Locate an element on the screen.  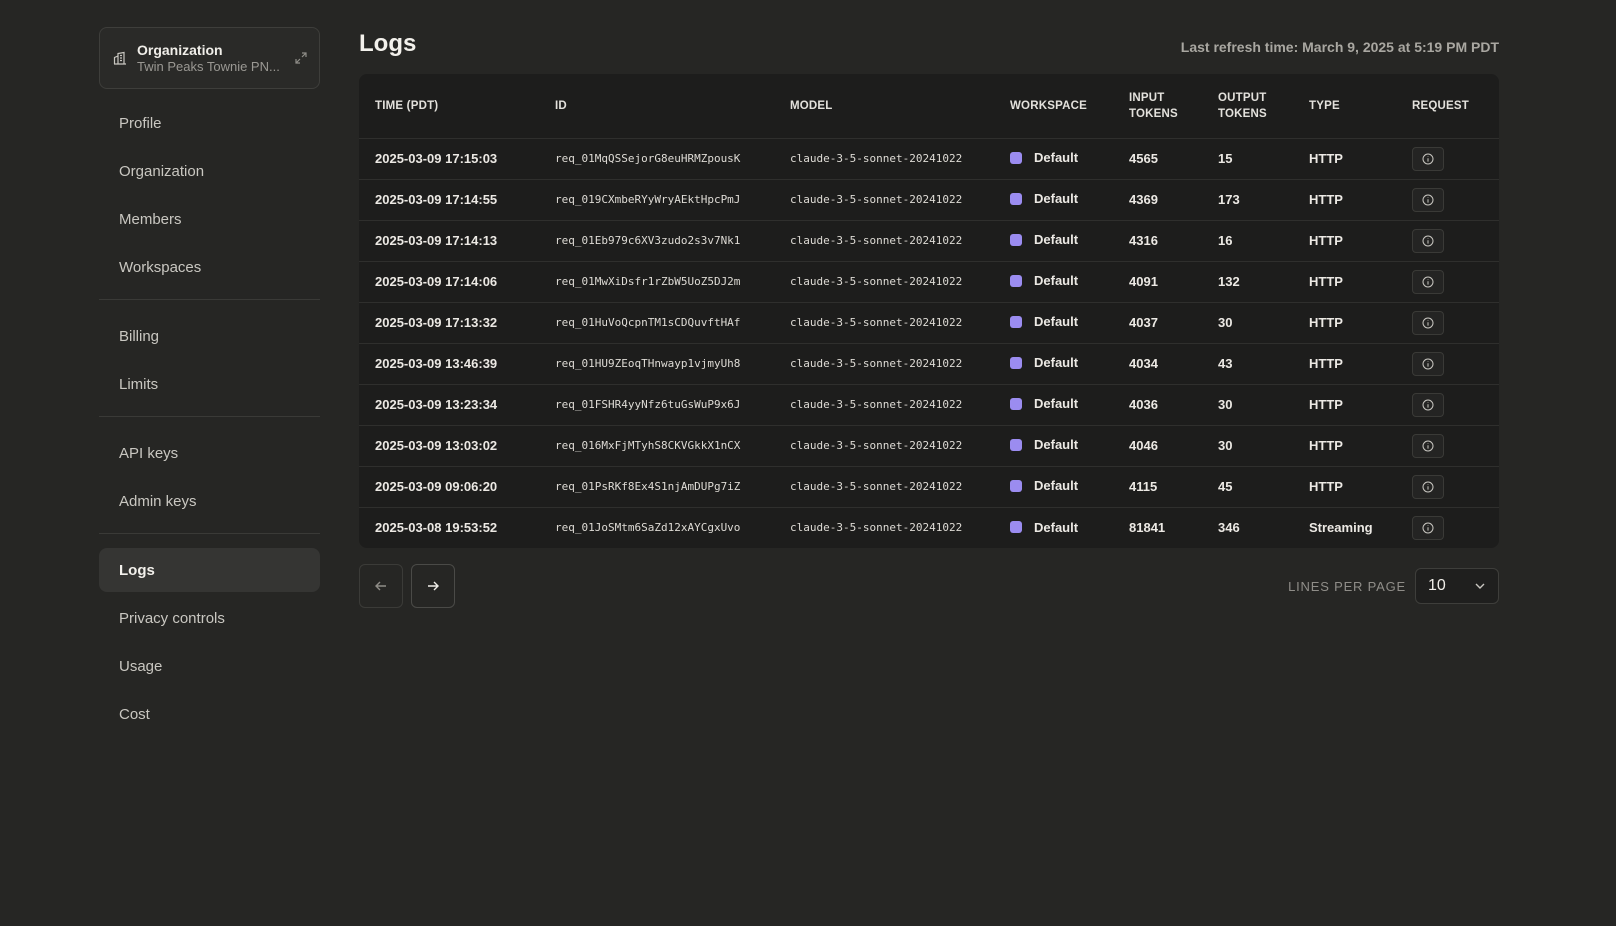
cell-input-tokens: 4115 is located at coordinates (1157, 486).